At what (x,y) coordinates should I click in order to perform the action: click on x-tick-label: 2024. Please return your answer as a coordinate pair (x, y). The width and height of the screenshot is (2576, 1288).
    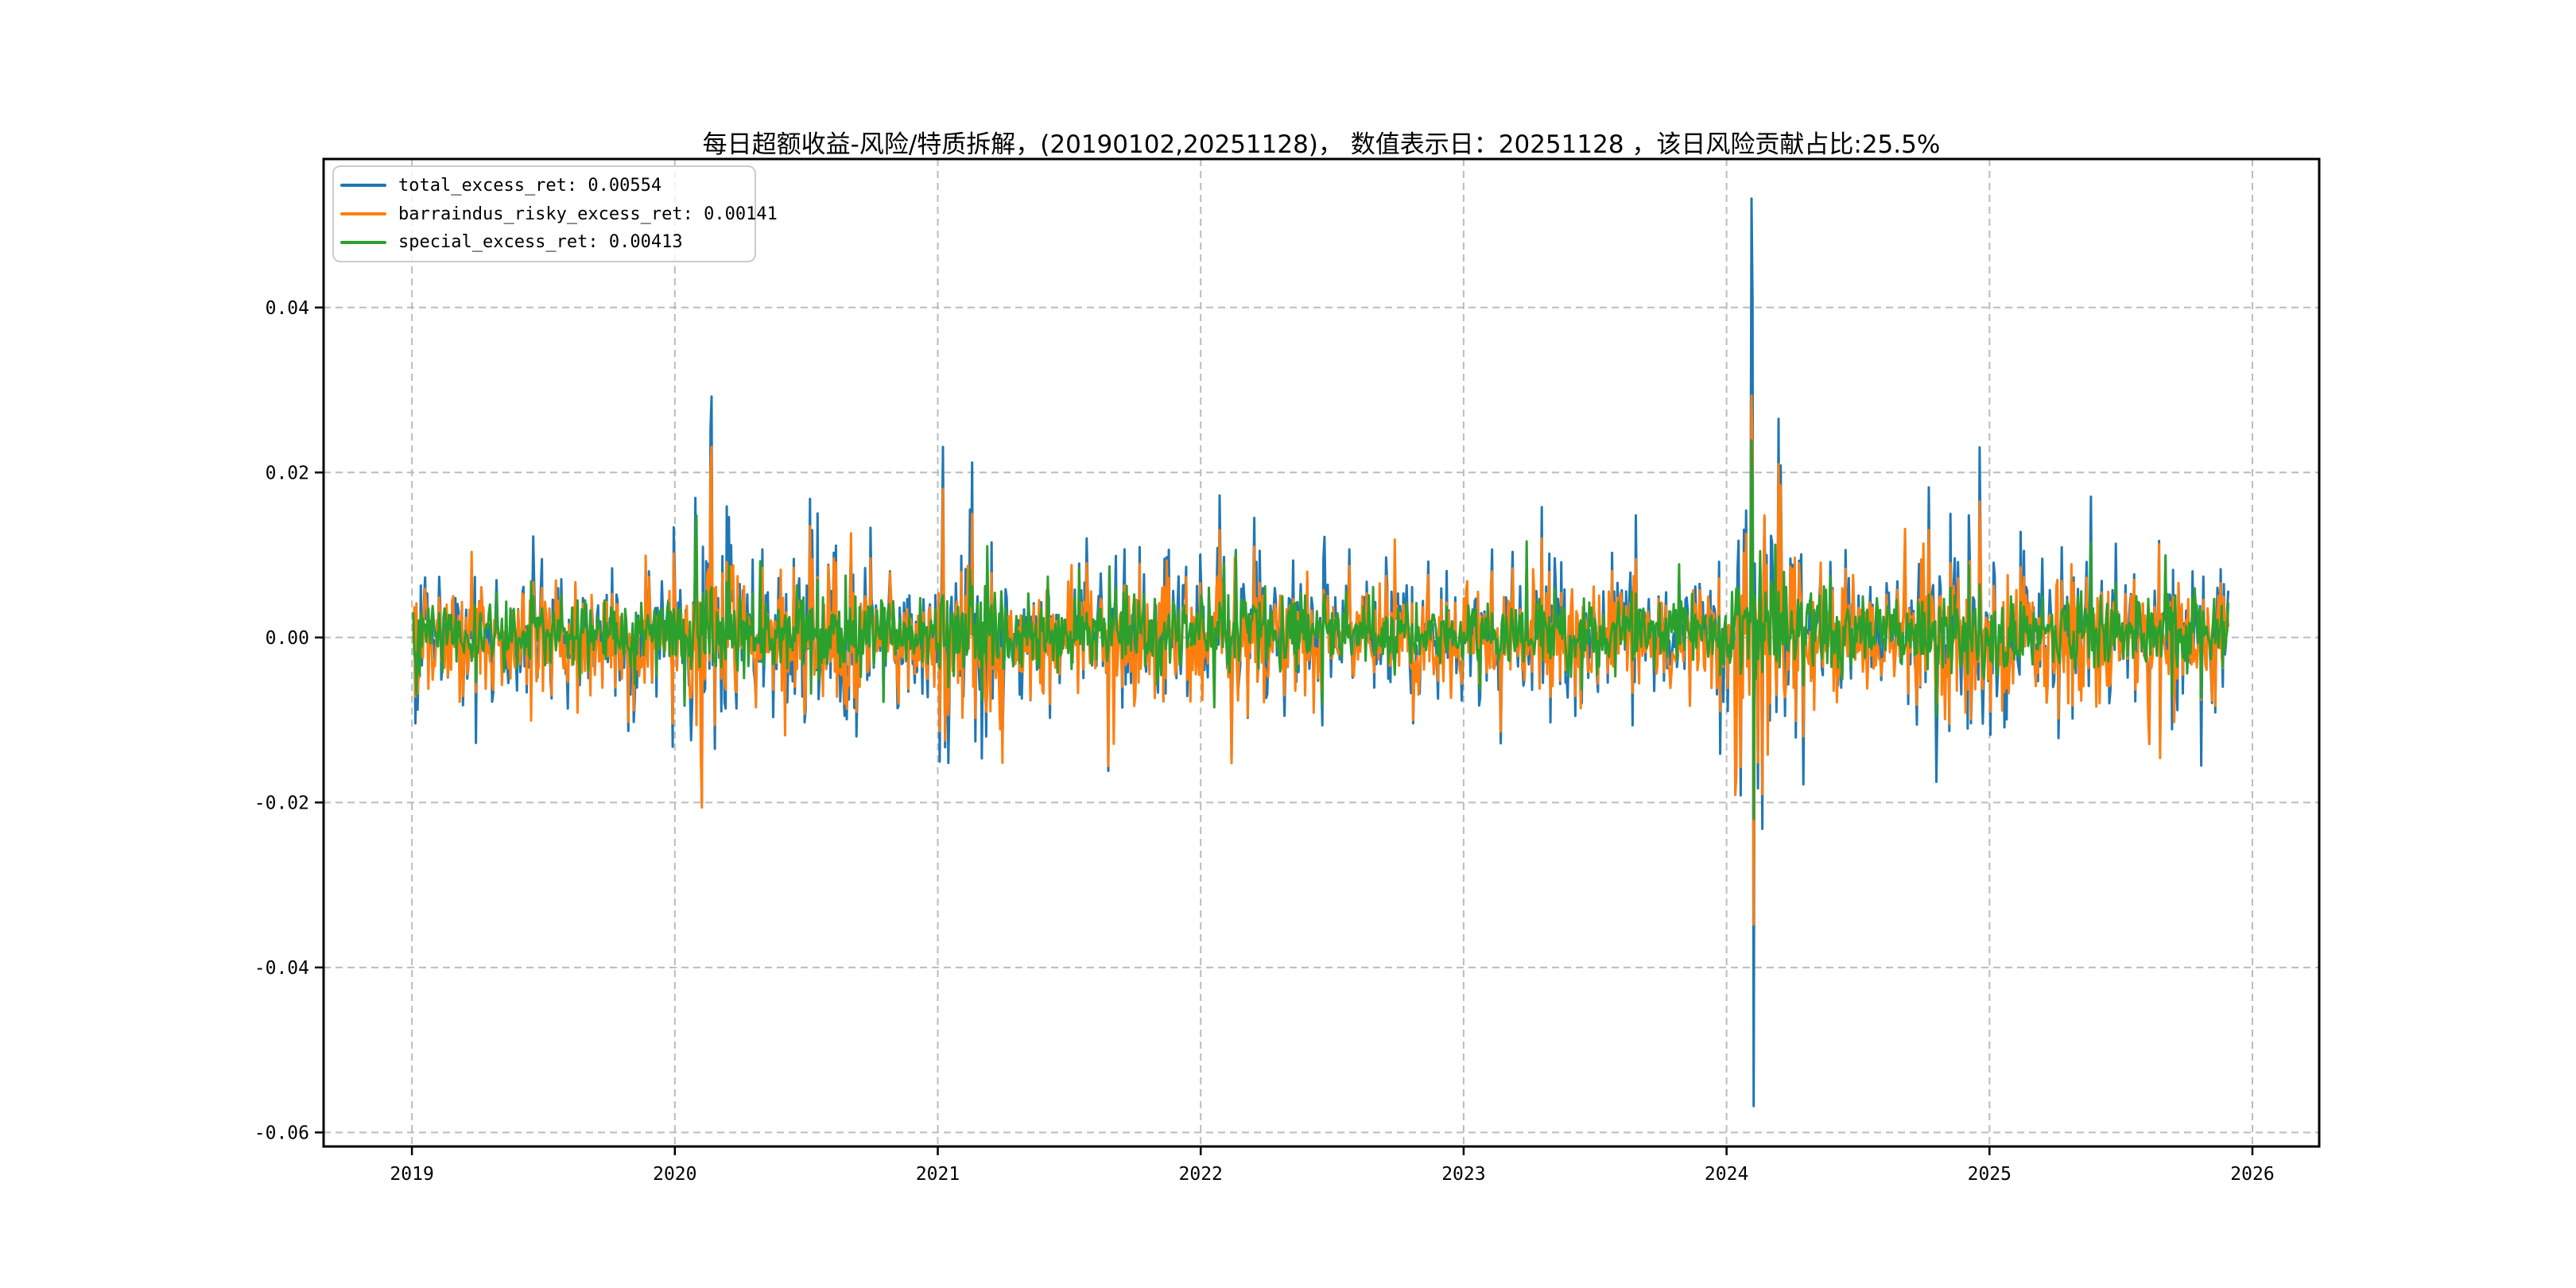
    Looking at the image, I should click on (1727, 1174).